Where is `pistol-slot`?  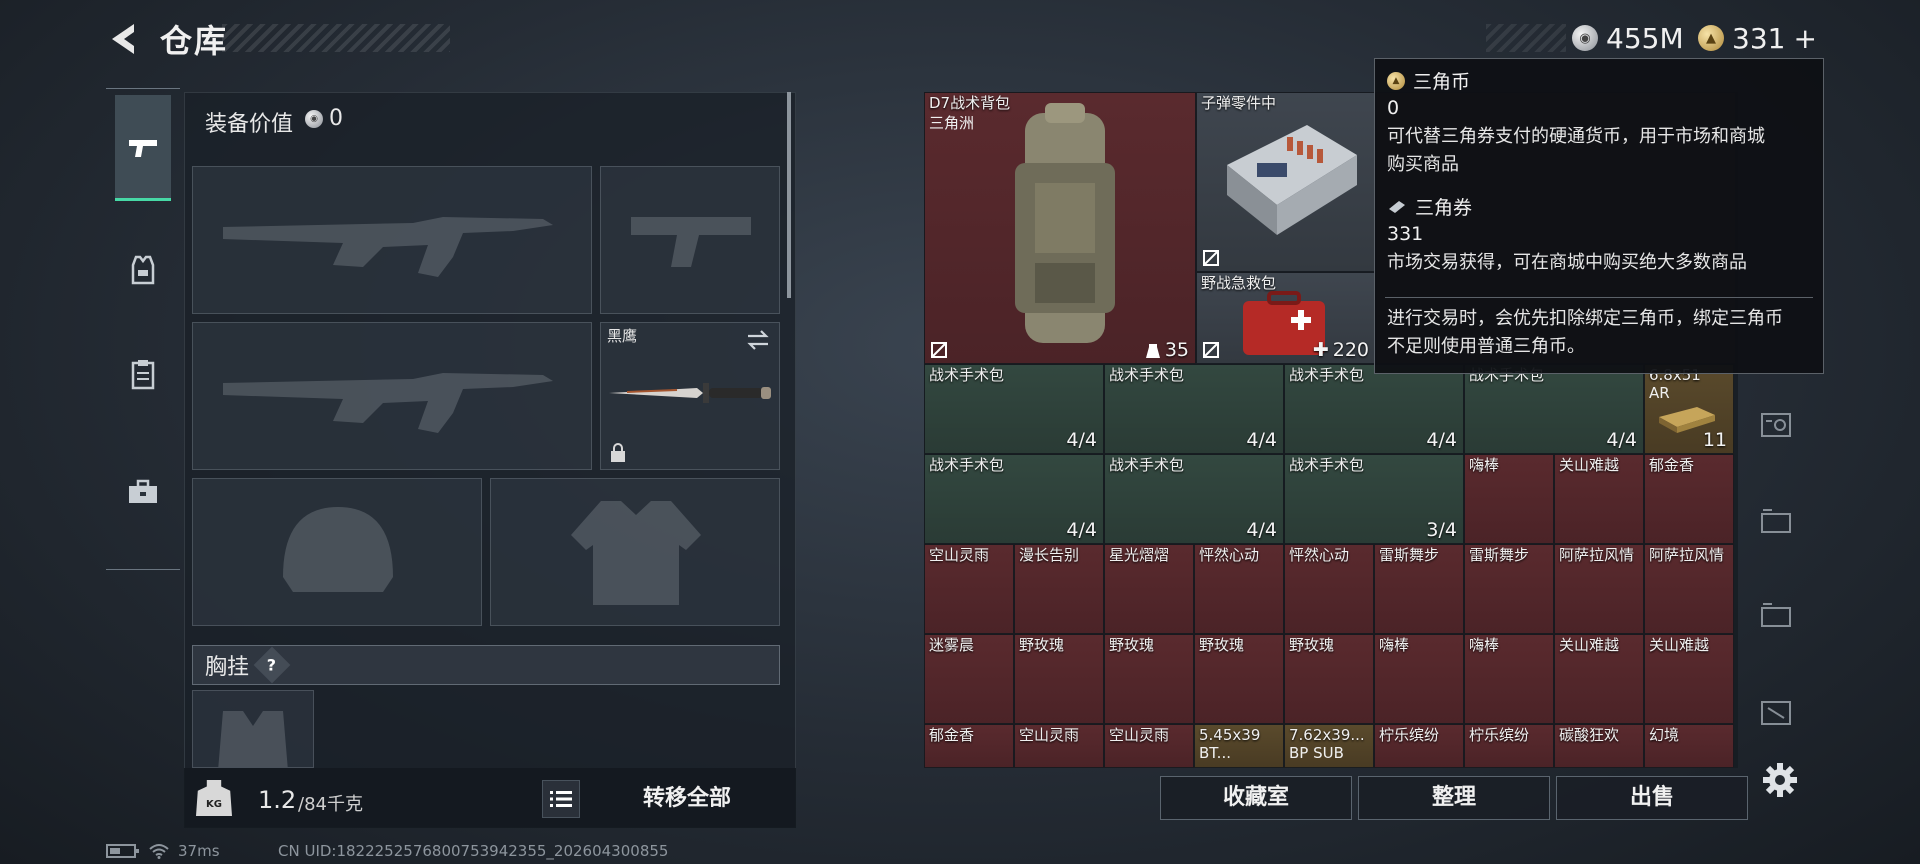 pistol-slot is located at coordinates (690, 240).